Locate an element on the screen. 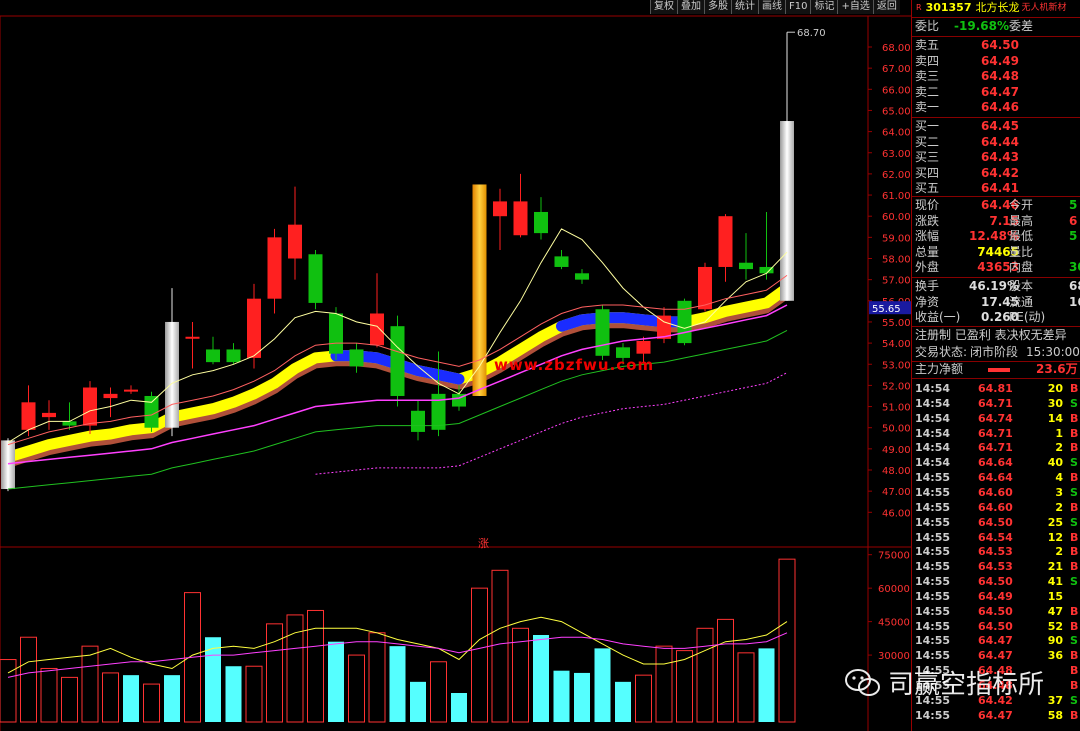  stat-row: 外盘43653内盘30 is located at coordinates (996, 267).